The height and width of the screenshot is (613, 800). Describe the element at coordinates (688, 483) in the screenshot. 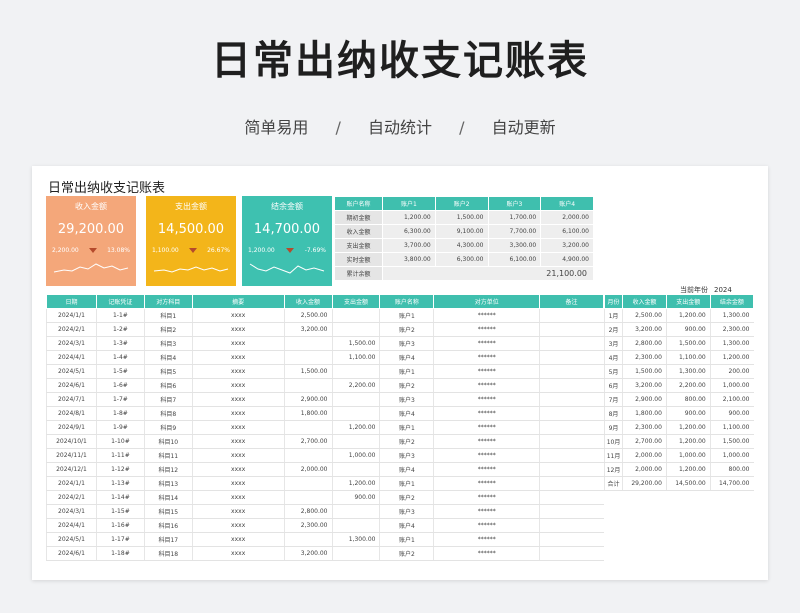

I see `table-cell: 14,500.00` at that location.